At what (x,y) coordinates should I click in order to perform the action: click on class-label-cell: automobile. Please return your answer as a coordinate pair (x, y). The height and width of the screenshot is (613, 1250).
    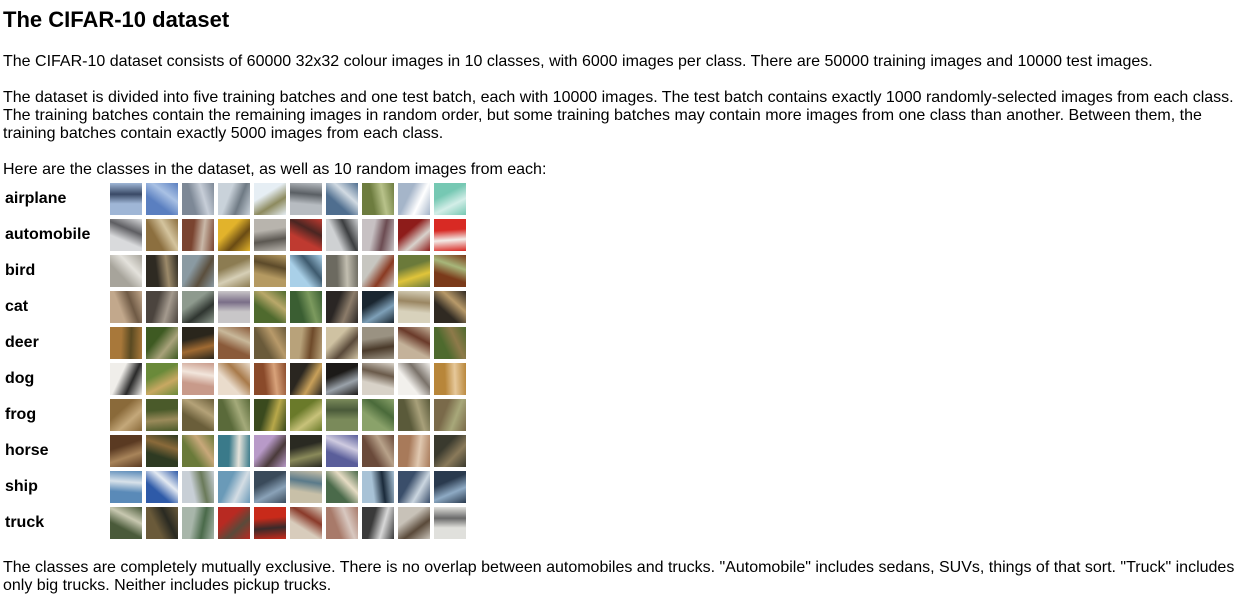
    Looking at the image, I should click on (56, 235).